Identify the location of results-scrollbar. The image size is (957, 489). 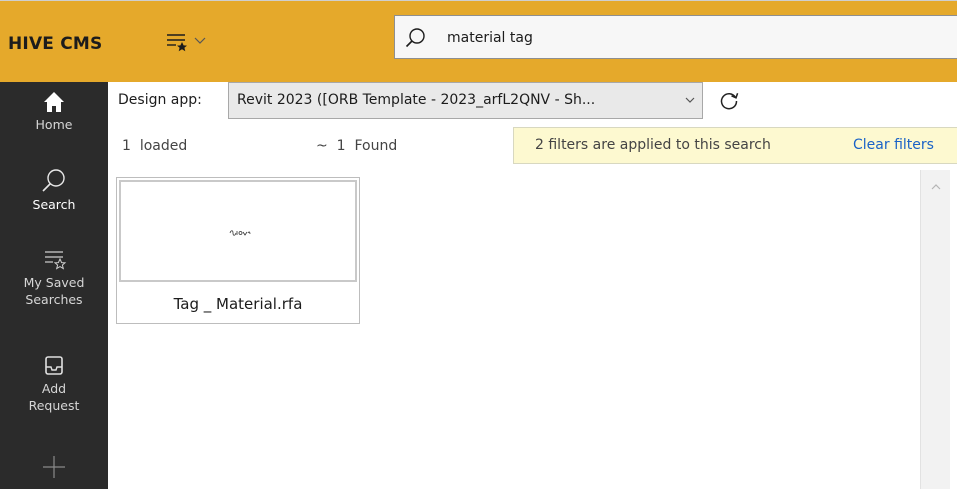
(935, 329).